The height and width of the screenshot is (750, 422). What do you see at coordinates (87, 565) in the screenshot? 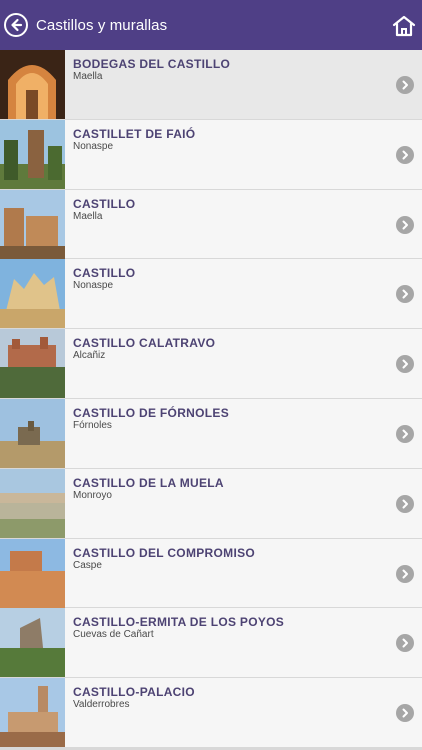
I see `item-location: Caspe` at bounding box center [87, 565].